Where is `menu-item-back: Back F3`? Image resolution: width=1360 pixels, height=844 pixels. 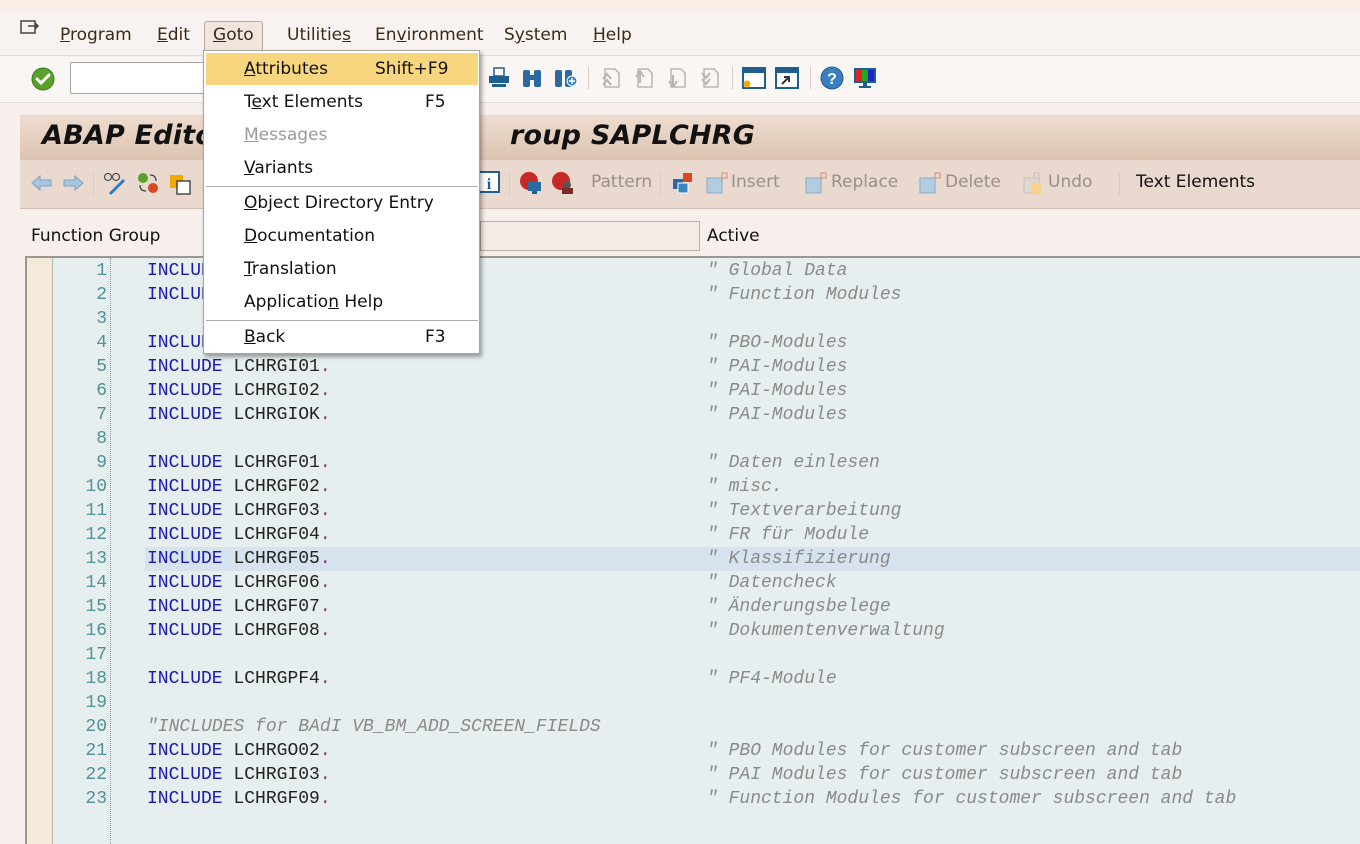
menu-item-back: Back F3 is located at coordinates (342, 337).